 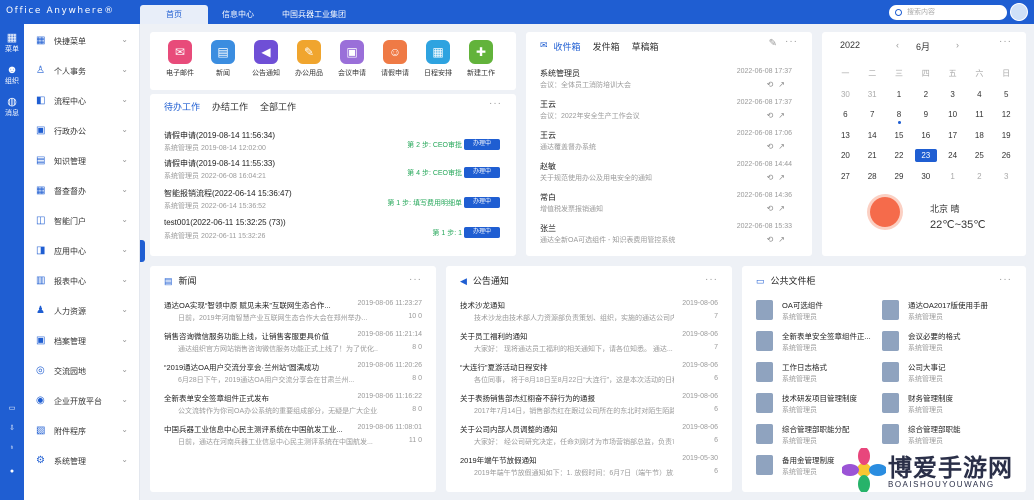 What do you see at coordinates (979, 179) in the screenshot?
I see `calendar-day: 2` at bounding box center [979, 179].